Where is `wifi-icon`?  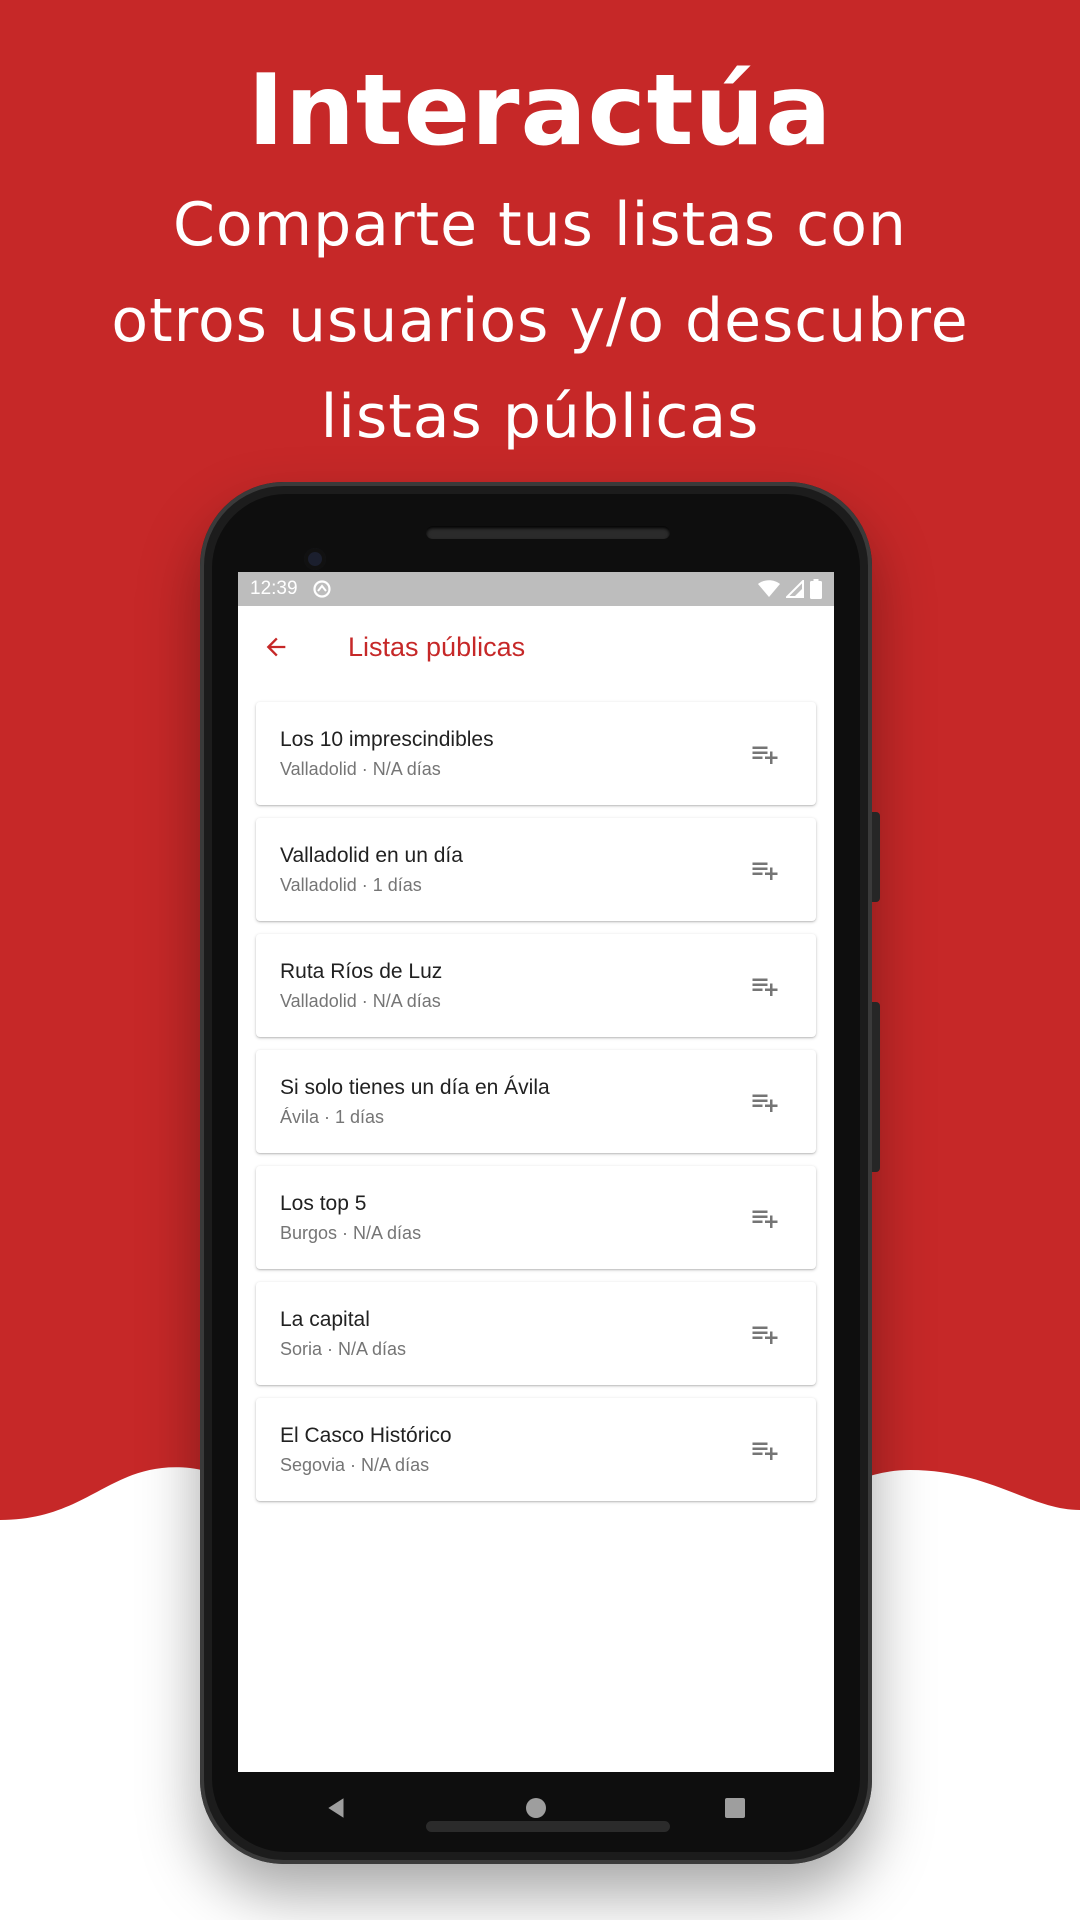 wifi-icon is located at coordinates (769, 588).